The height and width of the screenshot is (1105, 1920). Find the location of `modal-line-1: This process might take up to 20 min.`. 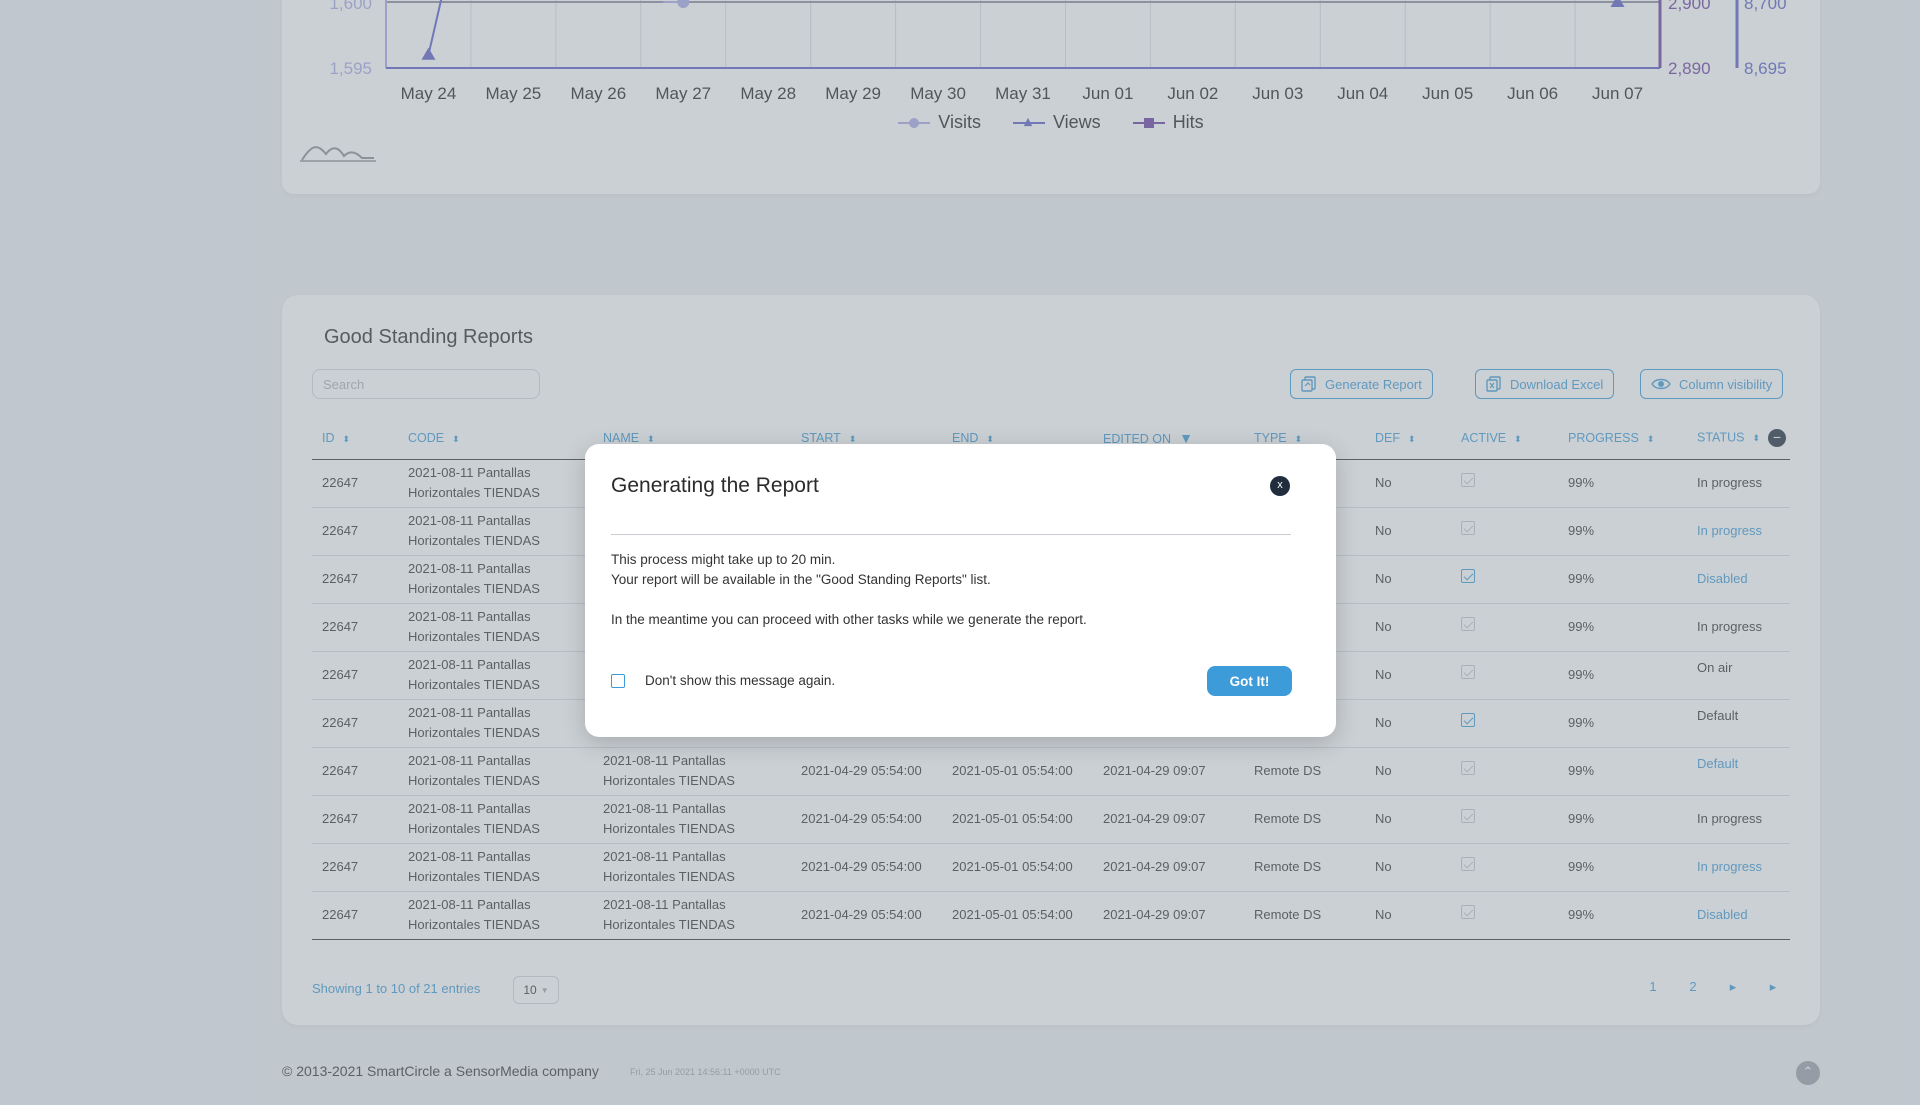

modal-line-1: This process might take up to 20 min. is located at coordinates (723, 559).